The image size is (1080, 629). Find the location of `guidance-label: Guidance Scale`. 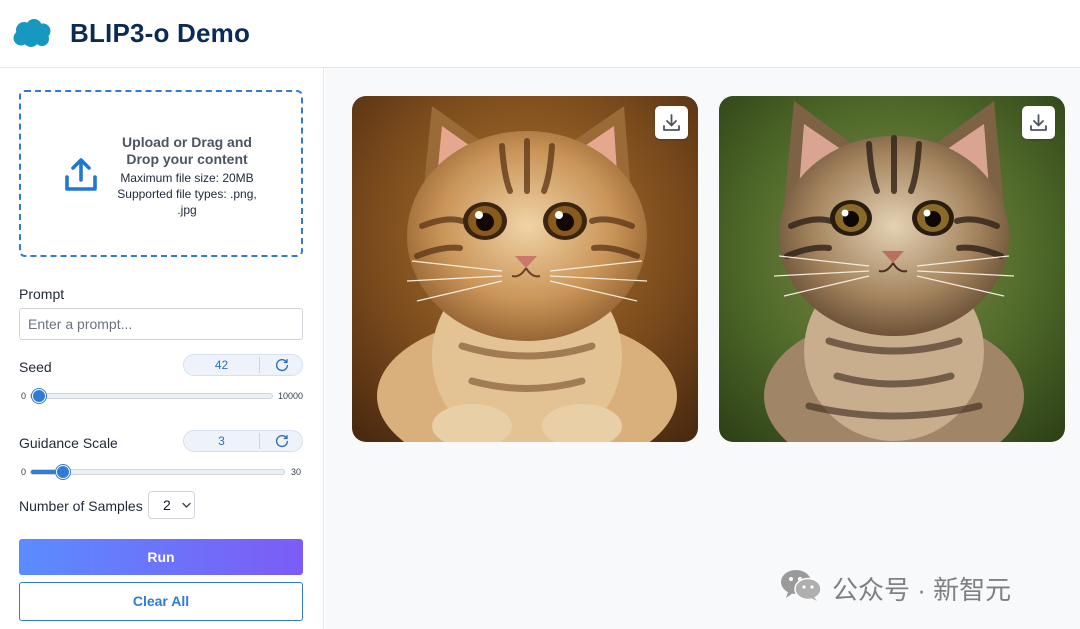

guidance-label: Guidance Scale is located at coordinates (68, 443).